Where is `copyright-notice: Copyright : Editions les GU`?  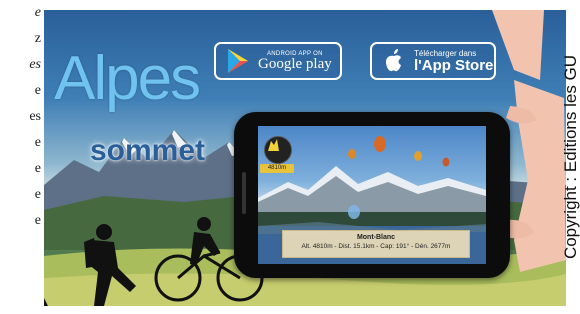 copyright-notice: Copyright : Editions les GU is located at coordinates (570, 157).